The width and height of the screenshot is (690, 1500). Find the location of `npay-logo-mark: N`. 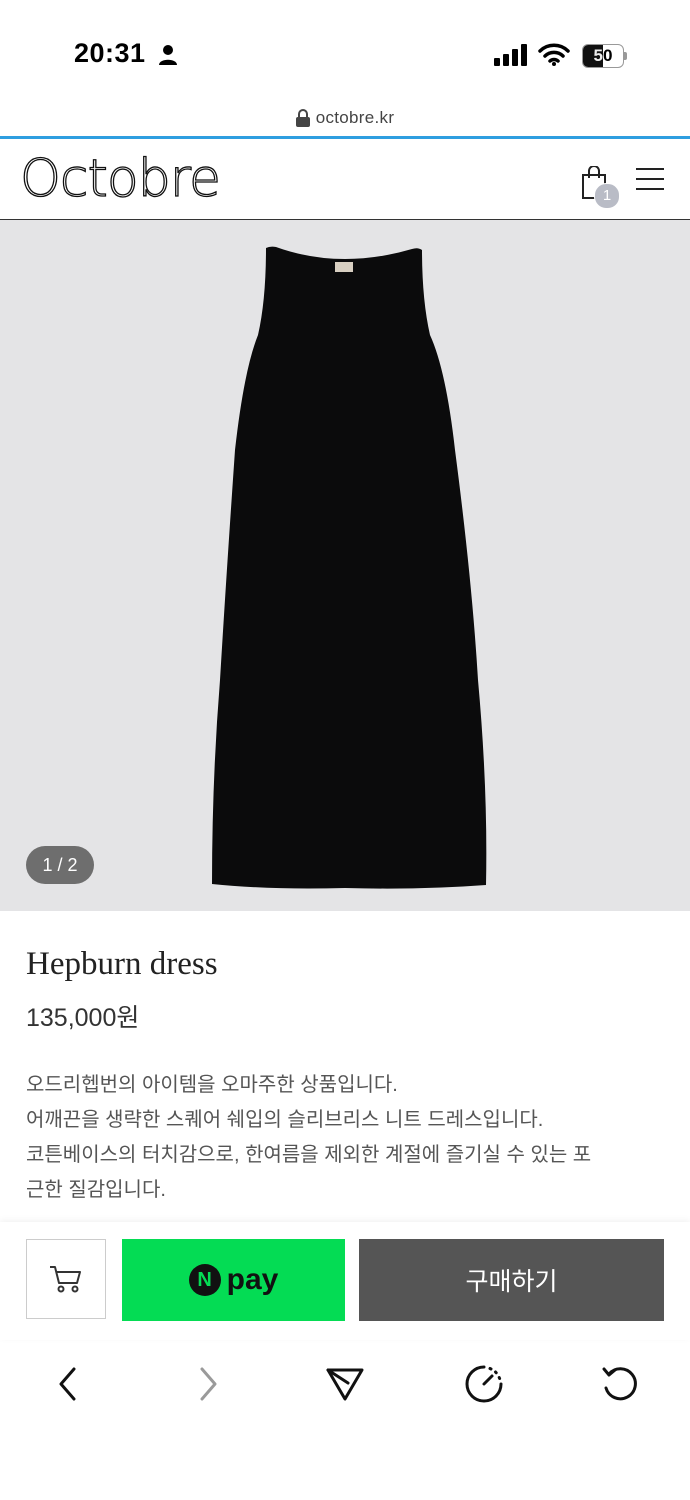

npay-logo-mark: N is located at coordinates (204, 1280).